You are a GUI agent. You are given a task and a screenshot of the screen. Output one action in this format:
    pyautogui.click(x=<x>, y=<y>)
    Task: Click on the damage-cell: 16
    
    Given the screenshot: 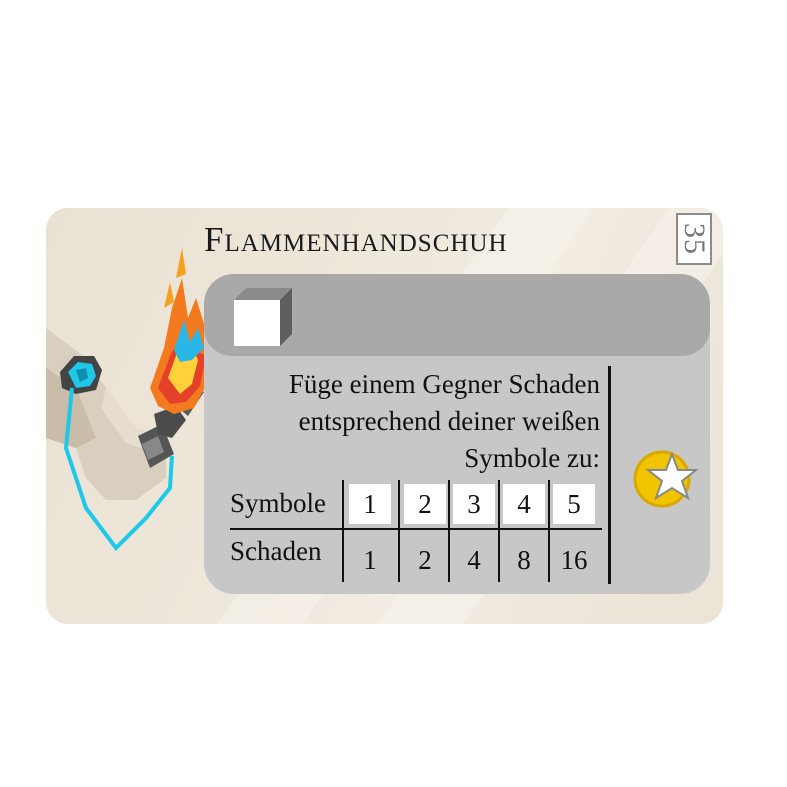 What is the action you would take?
    pyautogui.click(x=574, y=559)
    